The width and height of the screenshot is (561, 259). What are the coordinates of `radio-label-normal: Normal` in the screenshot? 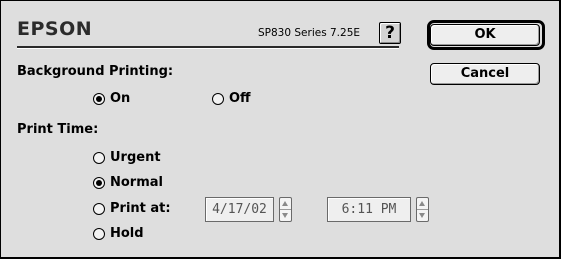 It's located at (136, 182).